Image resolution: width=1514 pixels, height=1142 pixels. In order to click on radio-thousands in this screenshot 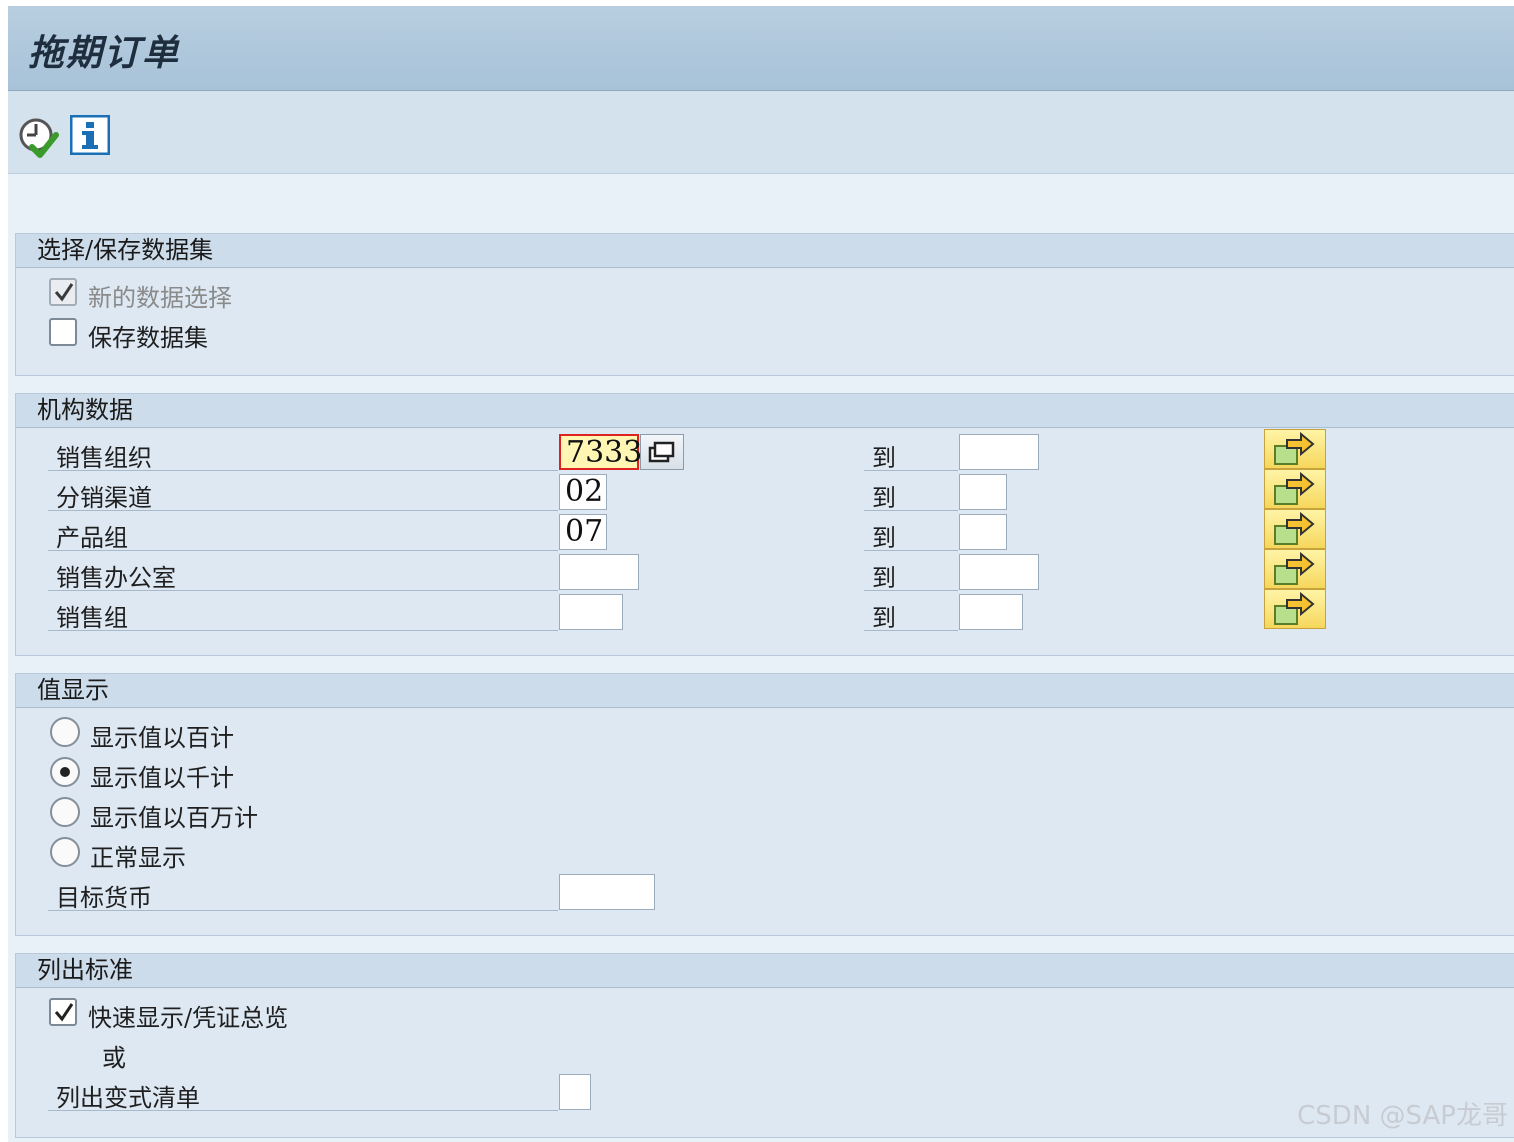, I will do `click(65, 772)`.